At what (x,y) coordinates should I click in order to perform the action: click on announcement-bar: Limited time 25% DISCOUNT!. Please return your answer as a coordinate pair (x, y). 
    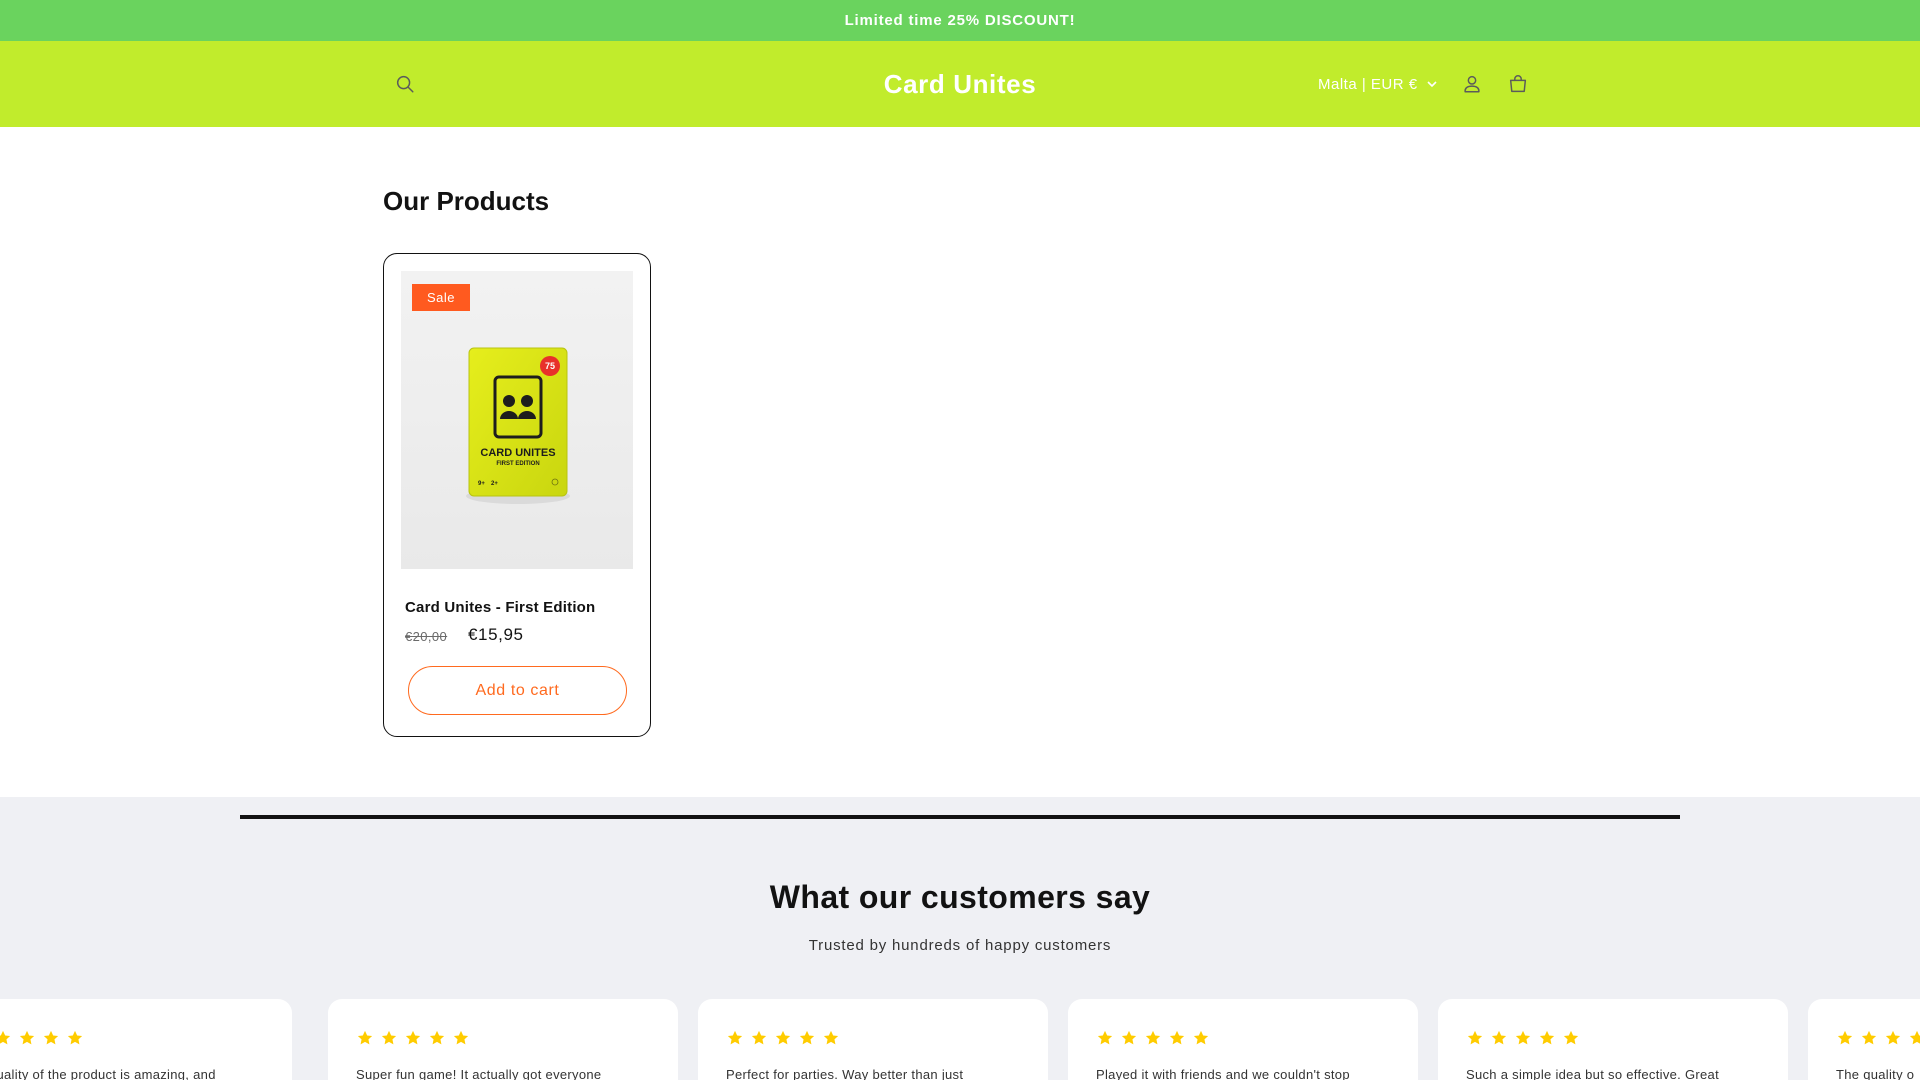
    Looking at the image, I should click on (960, 20).